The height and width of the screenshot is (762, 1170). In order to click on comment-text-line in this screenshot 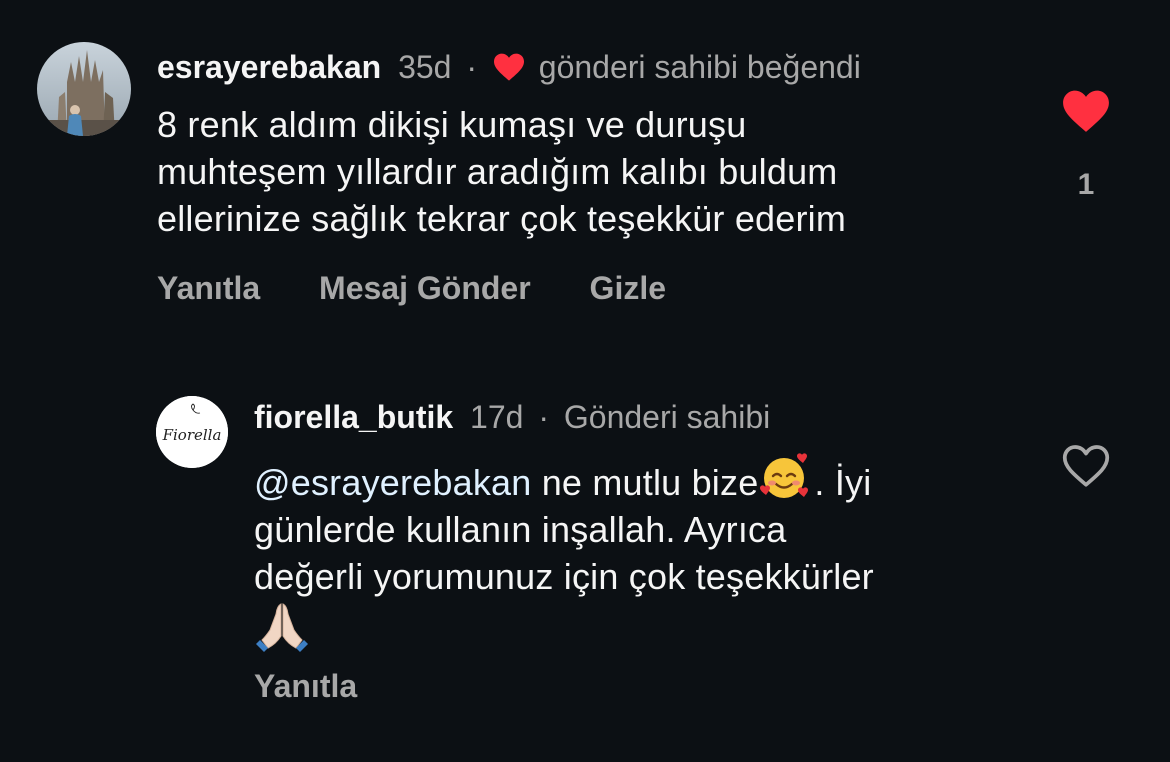, I will do `click(654, 628)`.